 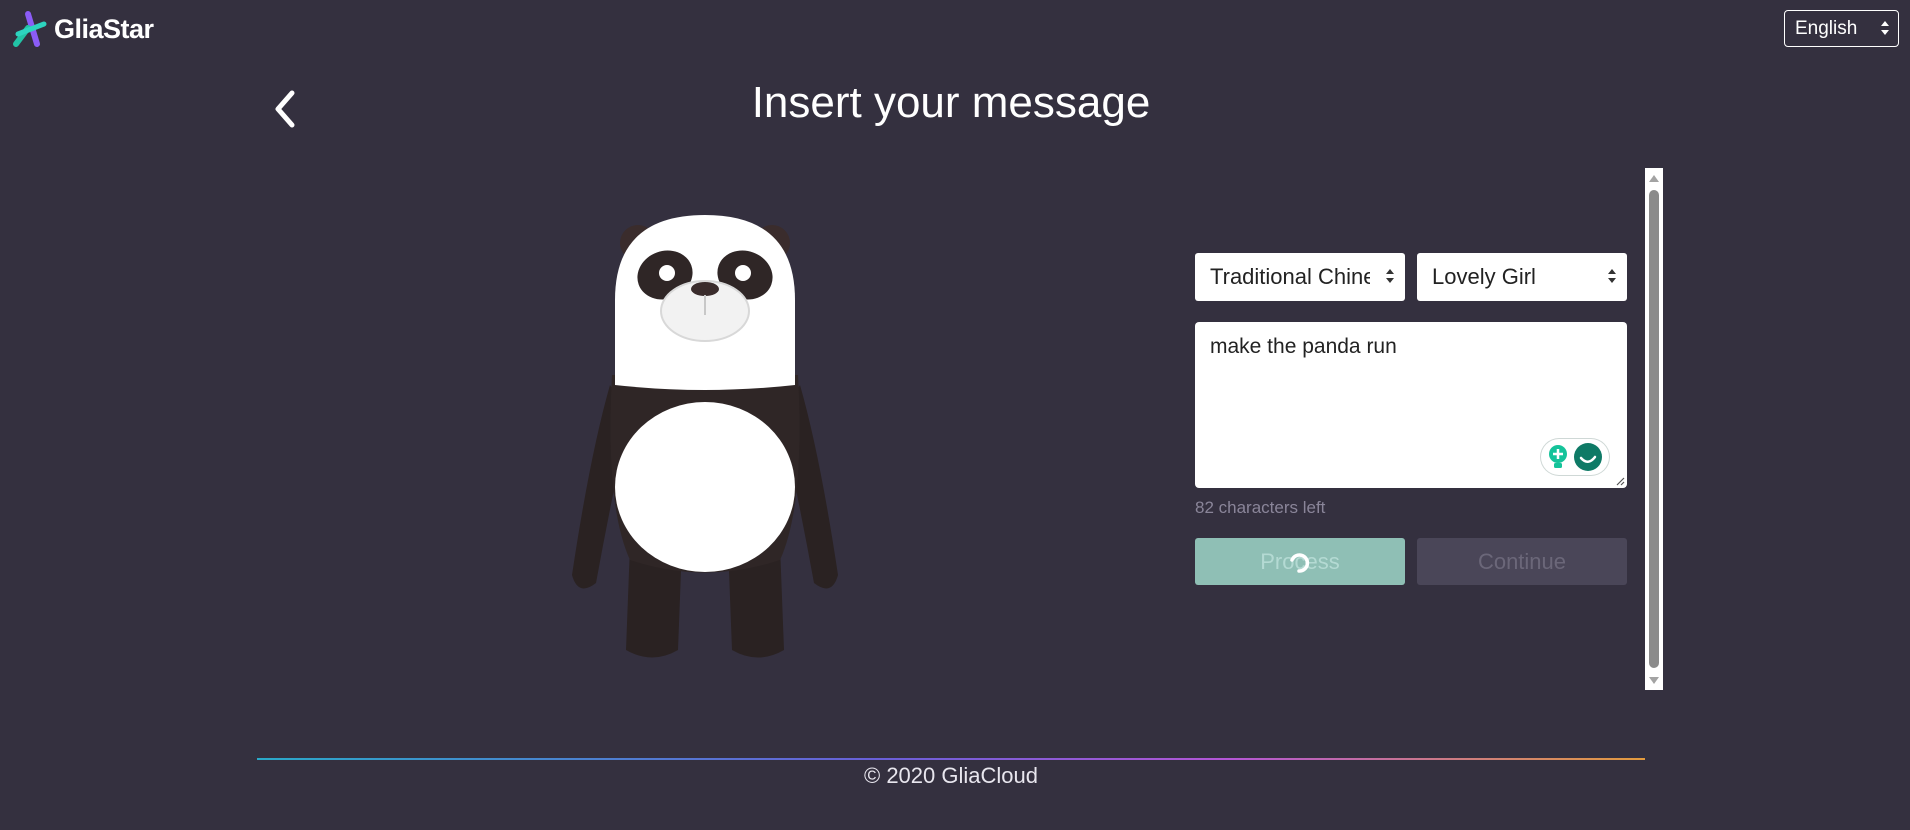 What do you see at coordinates (1411, 405) in the screenshot?
I see `message-textarea: make the panda run` at bounding box center [1411, 405].